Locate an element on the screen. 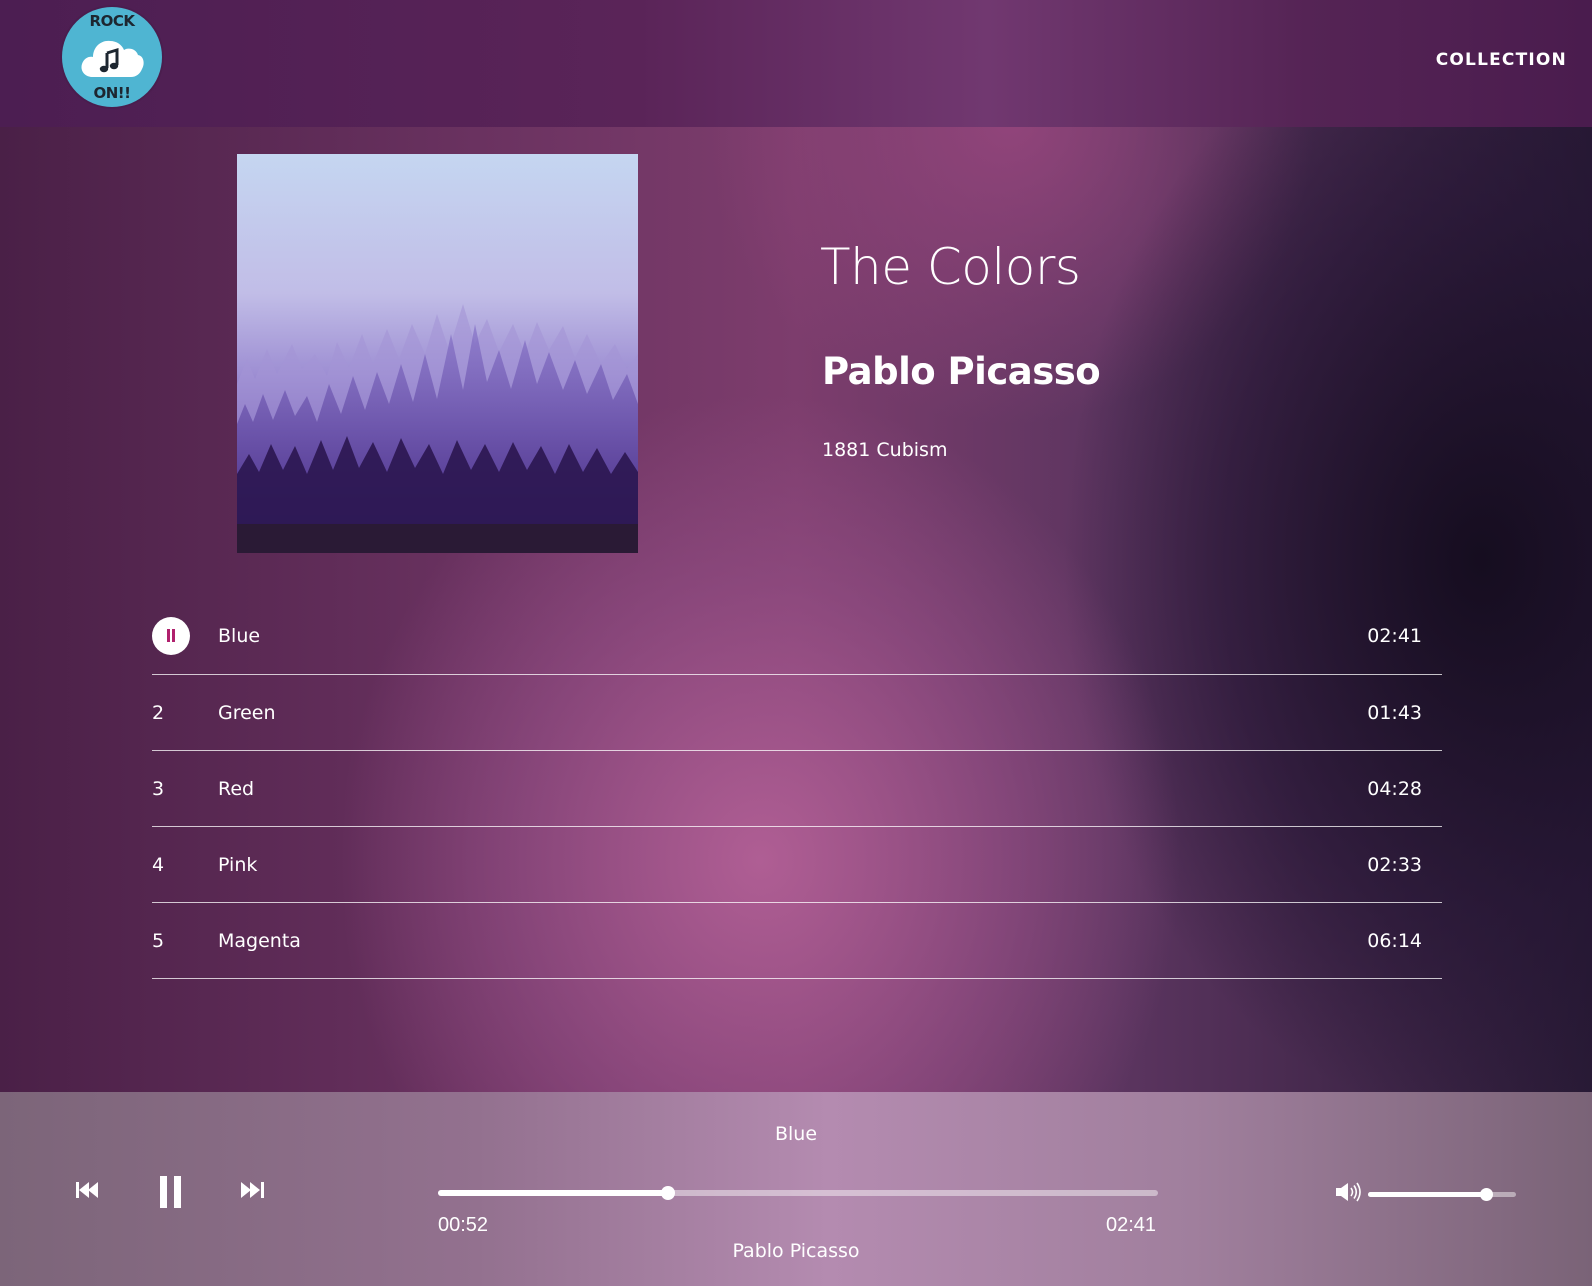 This screenshot has width=1592, height=1286. top-bar: ROCK ON!! COLLECTION is located at coordinates (796, 63).